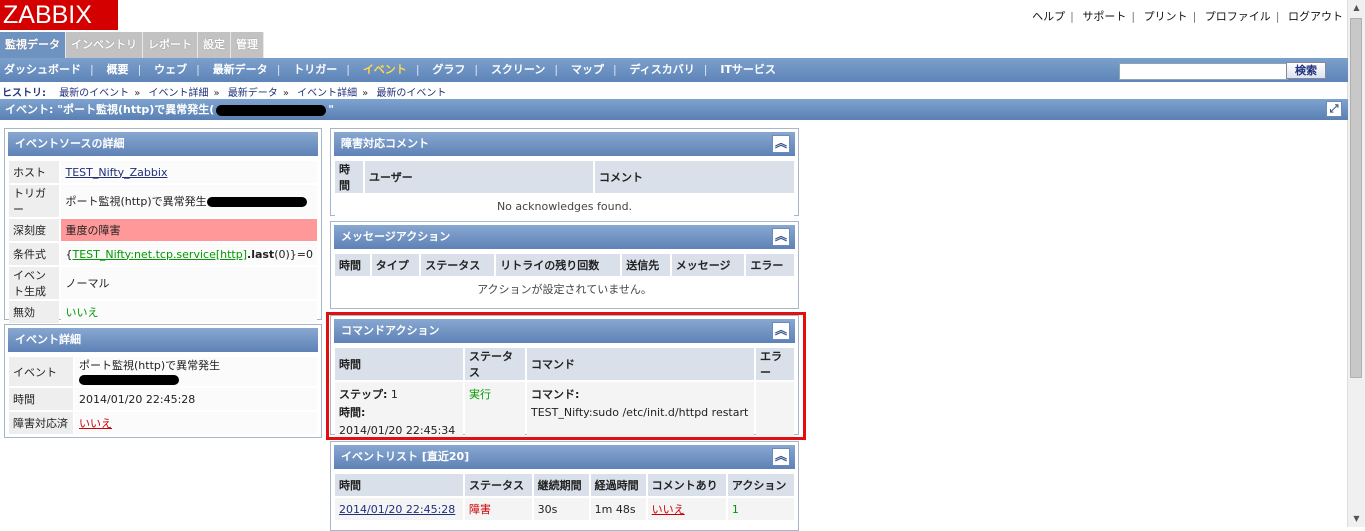 This screenshot has width=1365, height=531. Describe the element at coordinates (760, 485) in the screenshot. I see `column-header: アクション` at that location.